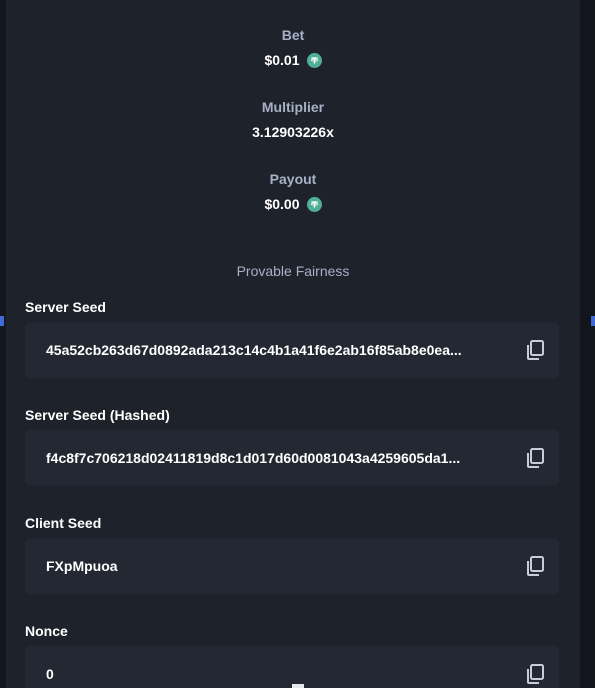 The width and height of the screenshot is (595, 688). I want to click on server-seed-label: Server Seed, so click(65, 307).